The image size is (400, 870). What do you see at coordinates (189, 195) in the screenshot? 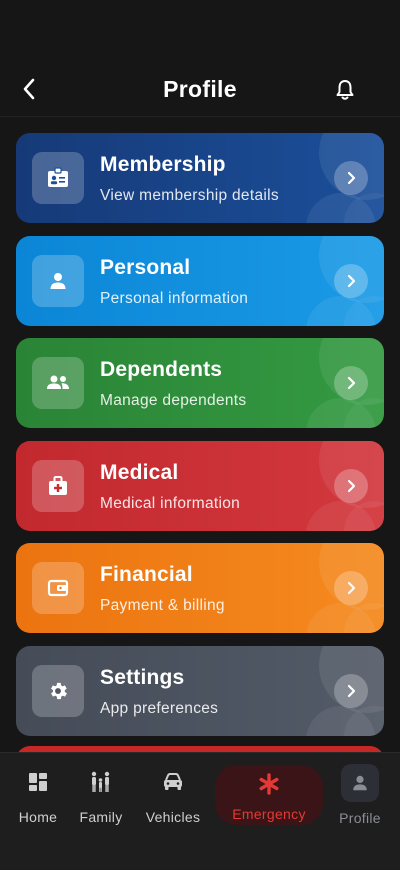
I see `card-subtitle: View membership details` at bounding box center [189, 195].